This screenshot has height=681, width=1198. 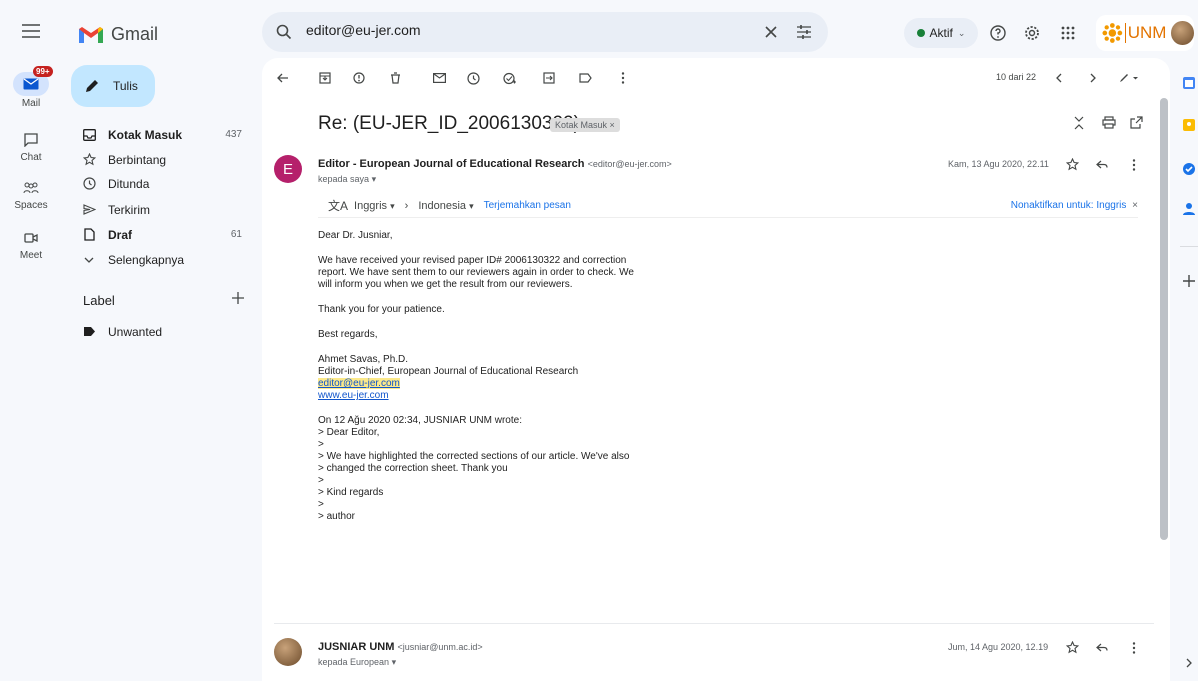 What do you see at coordinates (941, 33) in the screenshot?
I see `status-selector: Aktif ⌄` at bounding box center [941, 33].